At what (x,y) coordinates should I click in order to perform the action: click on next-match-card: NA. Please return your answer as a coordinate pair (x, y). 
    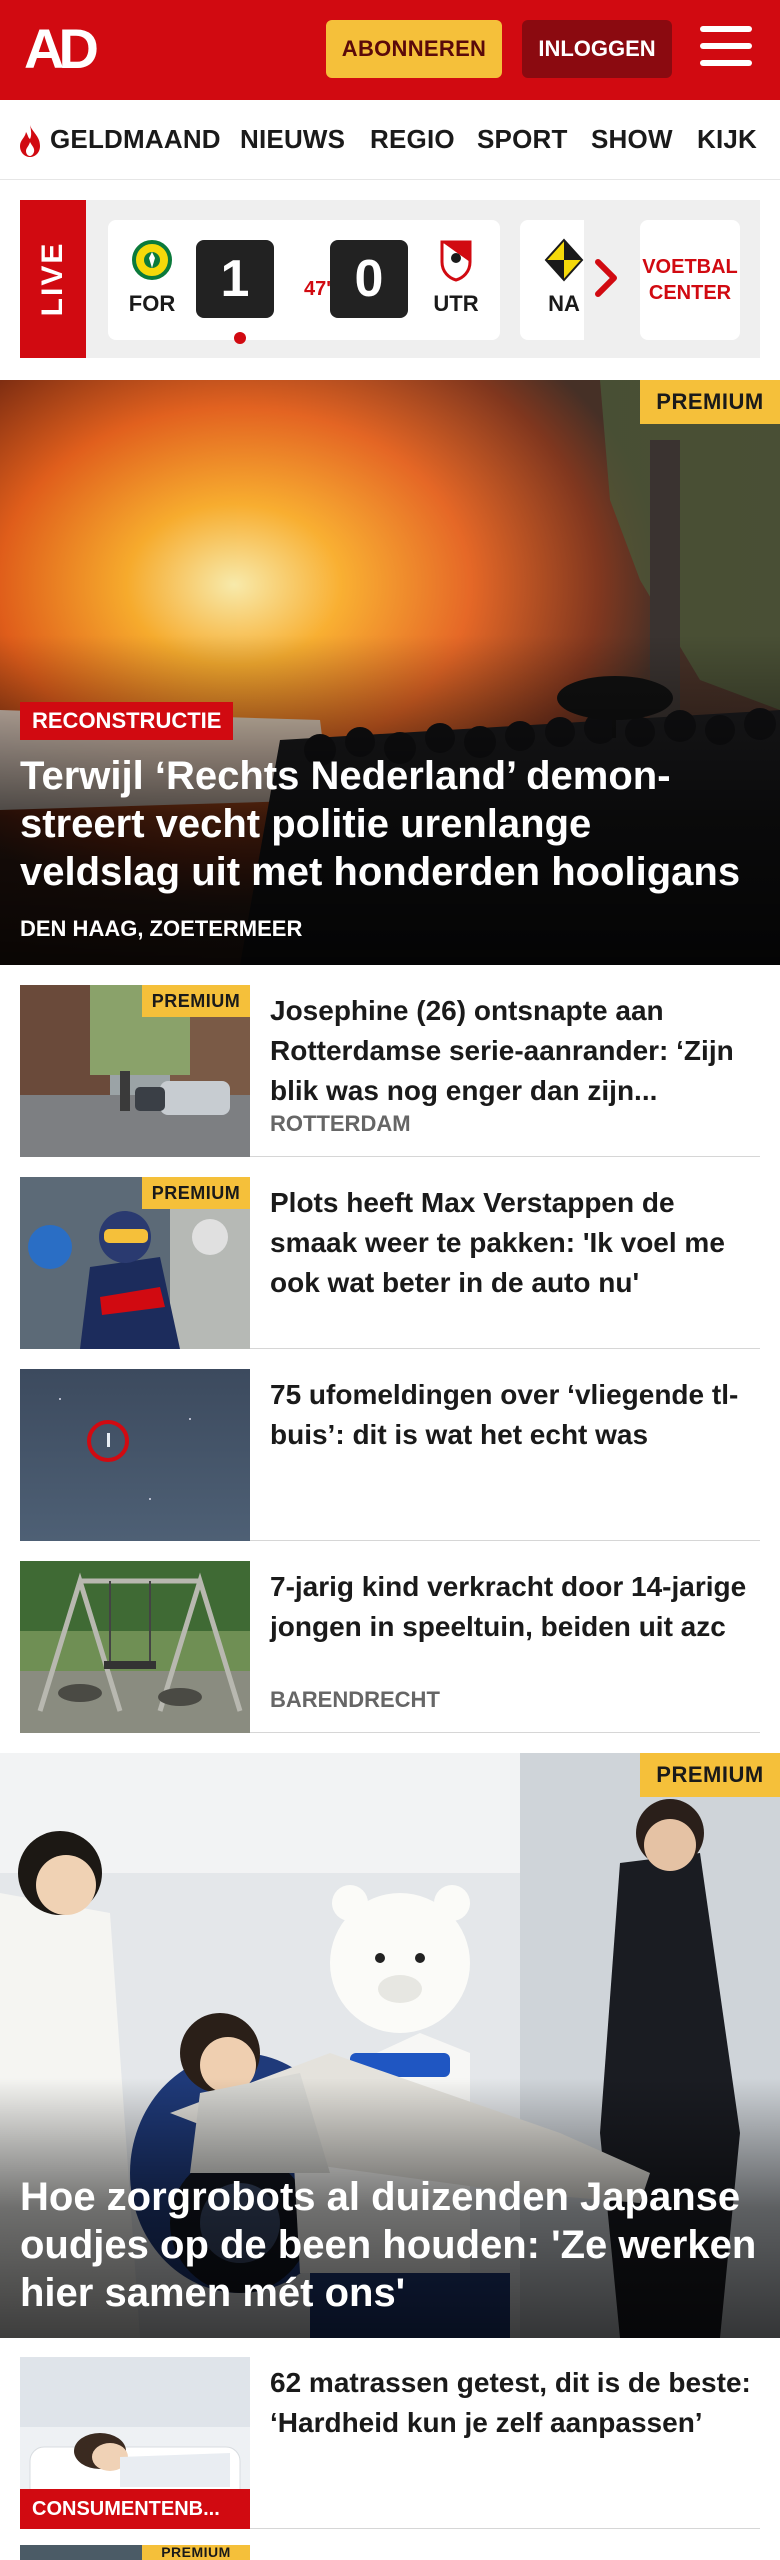
    Looking at the image, I should click on (552, 280).